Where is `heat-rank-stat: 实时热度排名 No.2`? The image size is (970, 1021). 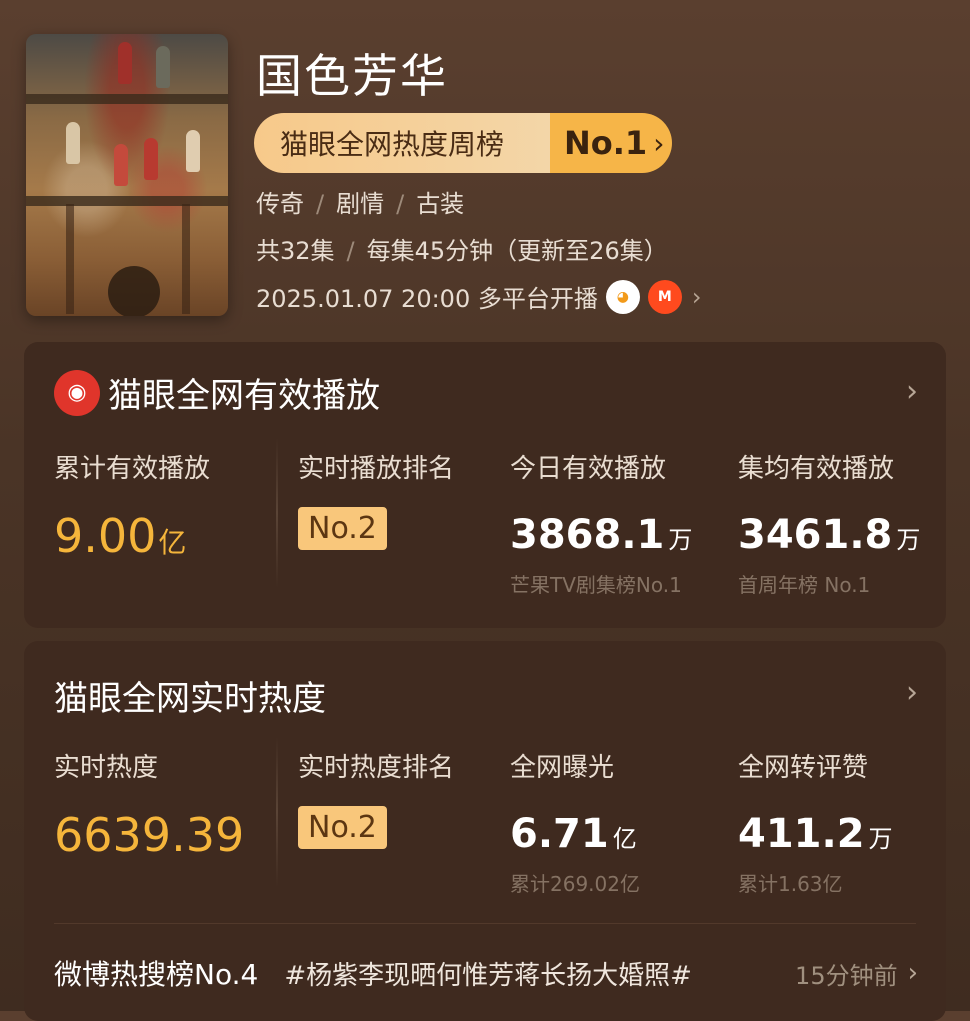 heat-rank-stat: 实时热度排名 No.2 is located at coordinates (376, 798).